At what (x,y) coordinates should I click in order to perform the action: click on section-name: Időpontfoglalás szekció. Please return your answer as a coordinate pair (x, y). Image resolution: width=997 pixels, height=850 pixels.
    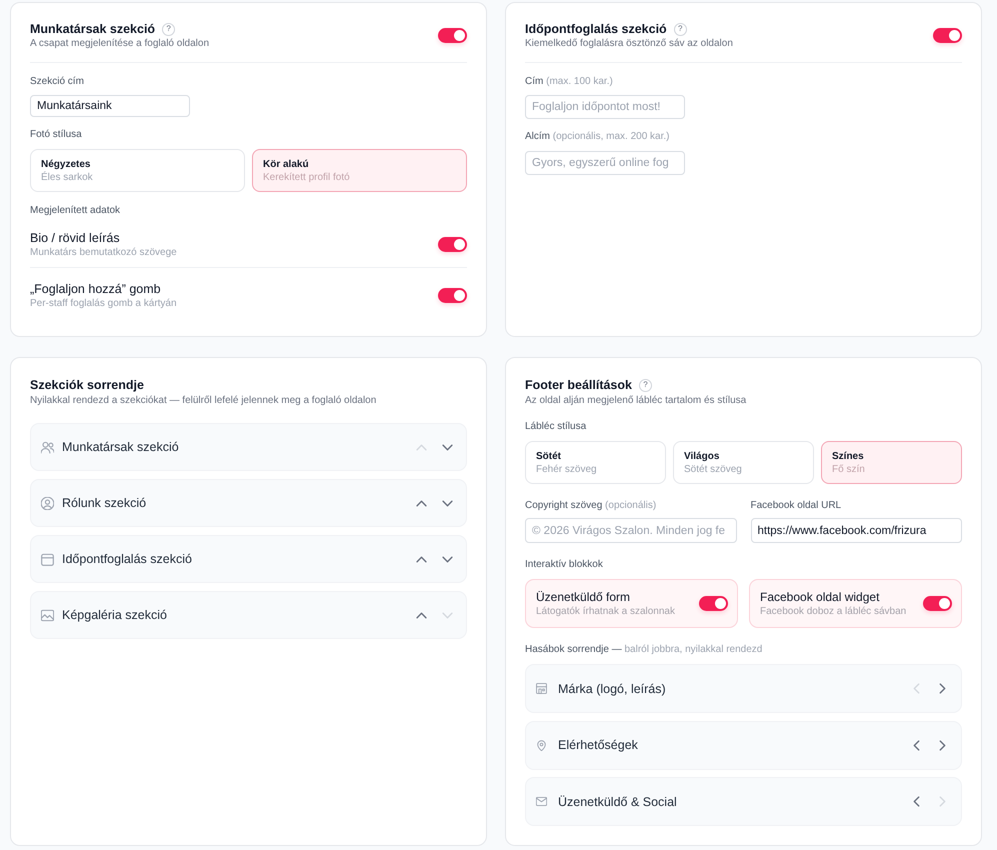
    Looking at the image, I should click on (127, 559).